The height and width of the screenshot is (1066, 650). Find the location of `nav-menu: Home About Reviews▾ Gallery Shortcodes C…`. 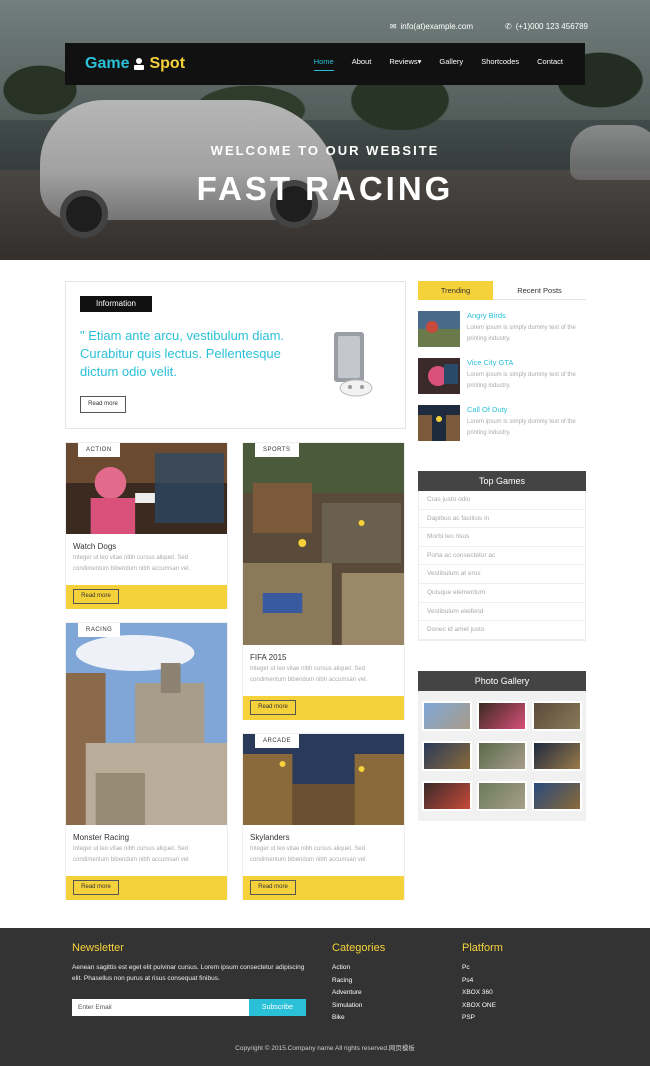

nav-menu: Home About Reviews▾ Gallery Shortcodes C… is located at coordinates (438, 64).